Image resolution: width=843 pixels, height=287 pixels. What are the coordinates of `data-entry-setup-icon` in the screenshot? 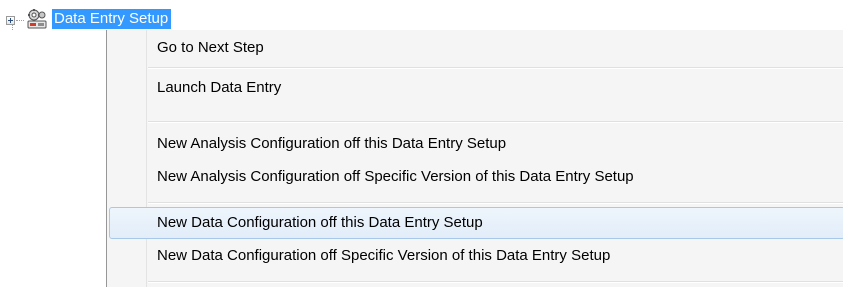 It's located at (37, 19).